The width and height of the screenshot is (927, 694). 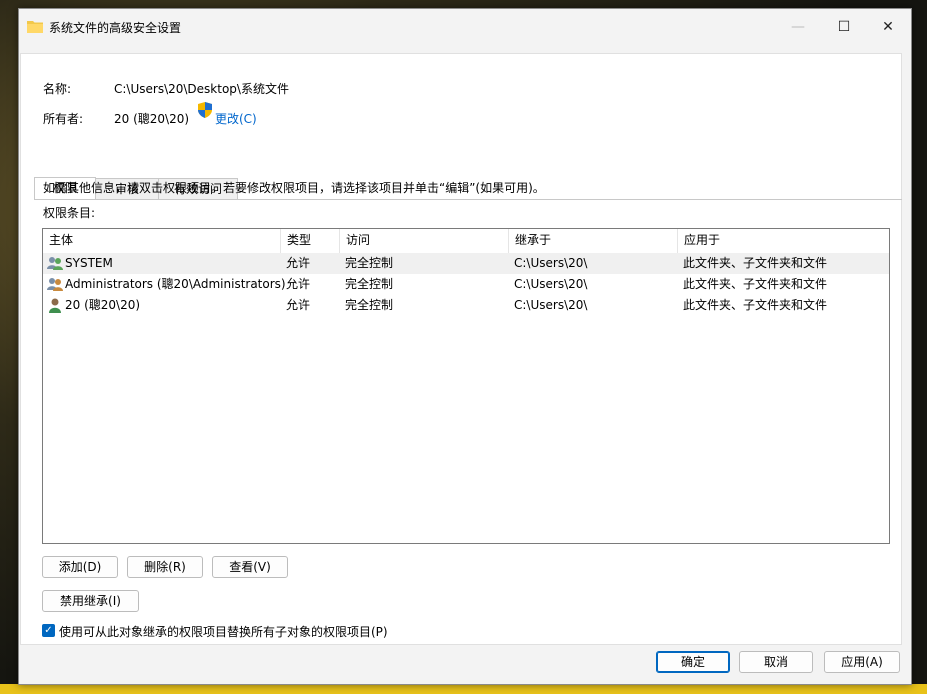 What do you see at coordinates (69, 213) in the screenshot?
I see `entries-label: 权限条目:` at bounding box center [69, 213].